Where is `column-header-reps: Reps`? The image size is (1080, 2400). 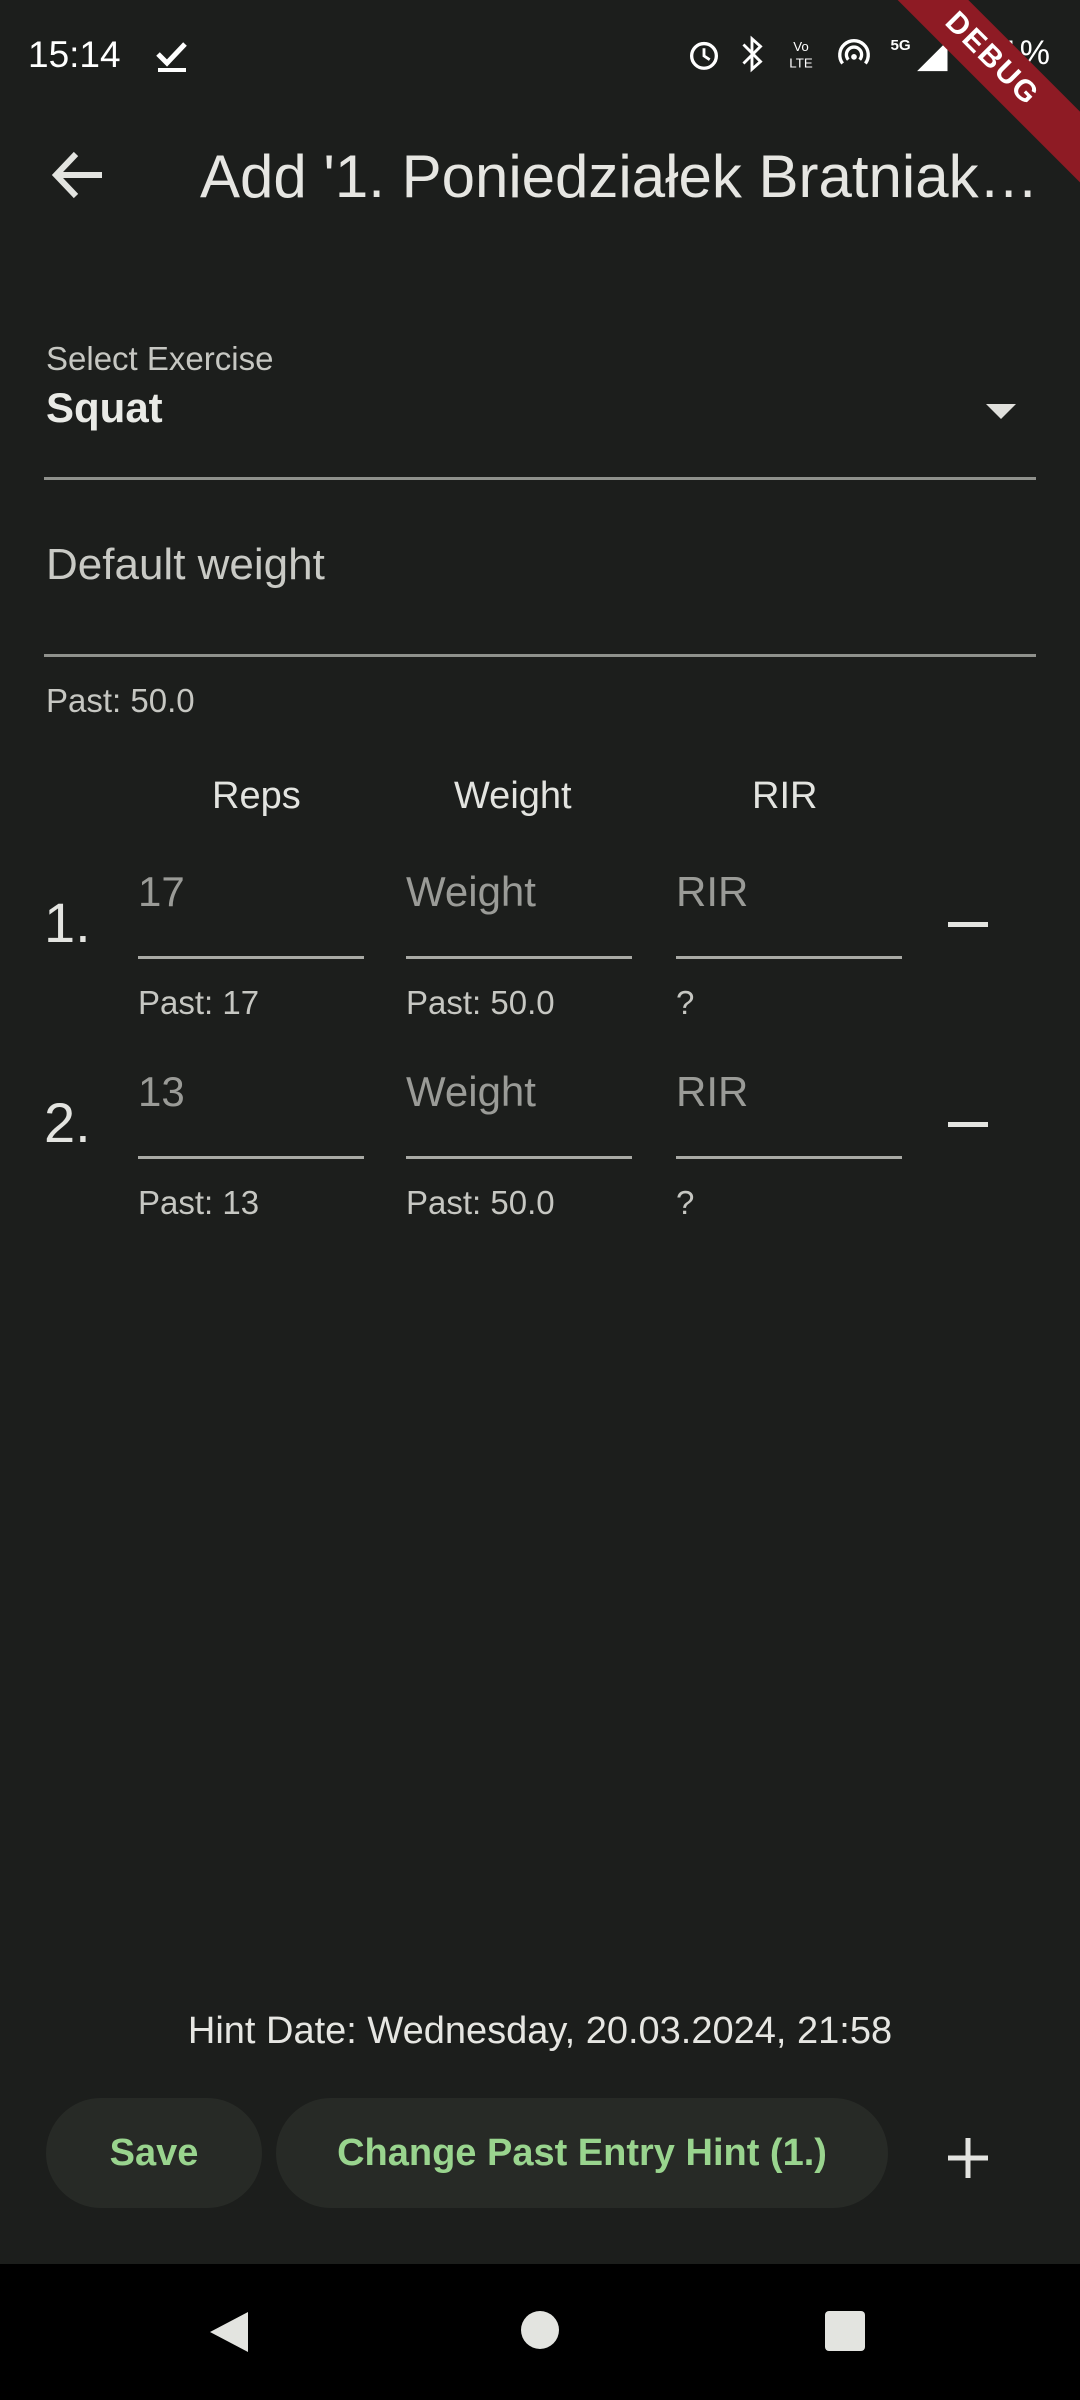 column-header-reps: Reps is located at coordinates (256, 796).